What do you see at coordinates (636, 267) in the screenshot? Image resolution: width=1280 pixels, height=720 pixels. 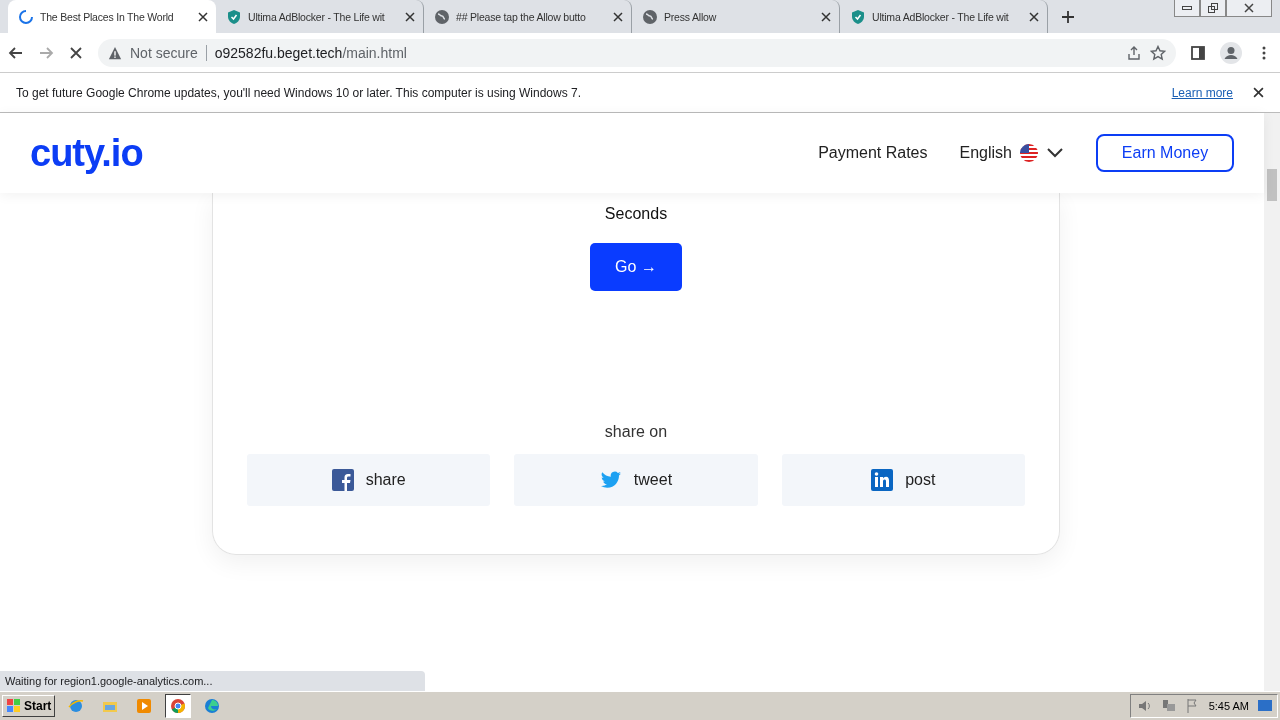 I see `go-button: Go →` at bounding box center [636, 267].